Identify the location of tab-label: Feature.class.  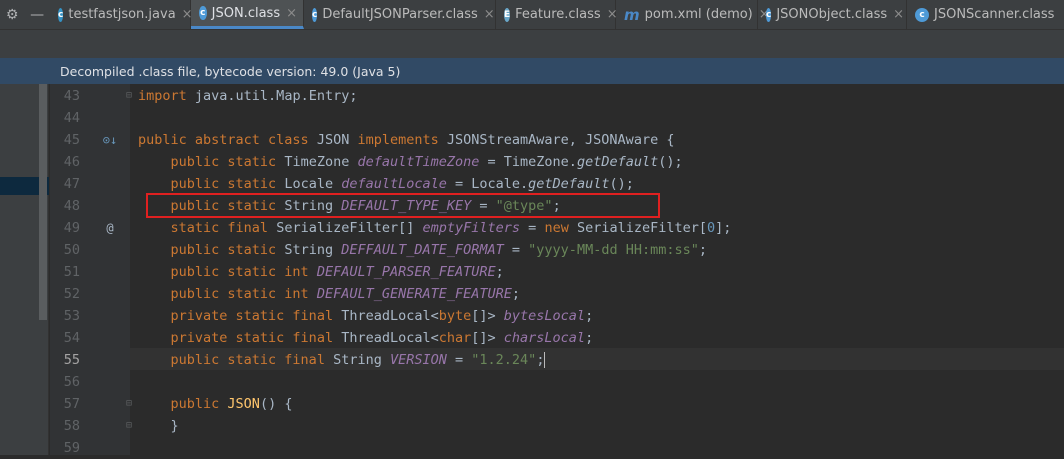
(558, 14).